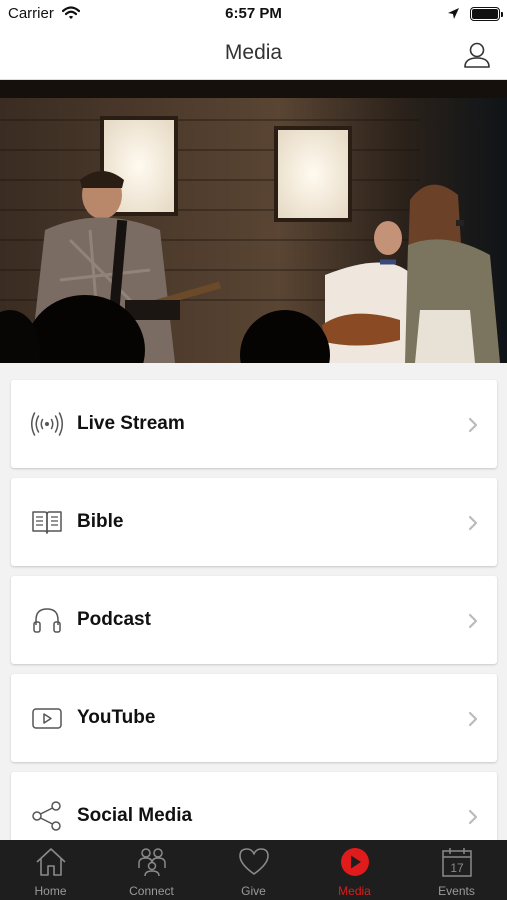 The image size is (507, 900). I want to click on tab-media-label: Media, so click(354, 891).